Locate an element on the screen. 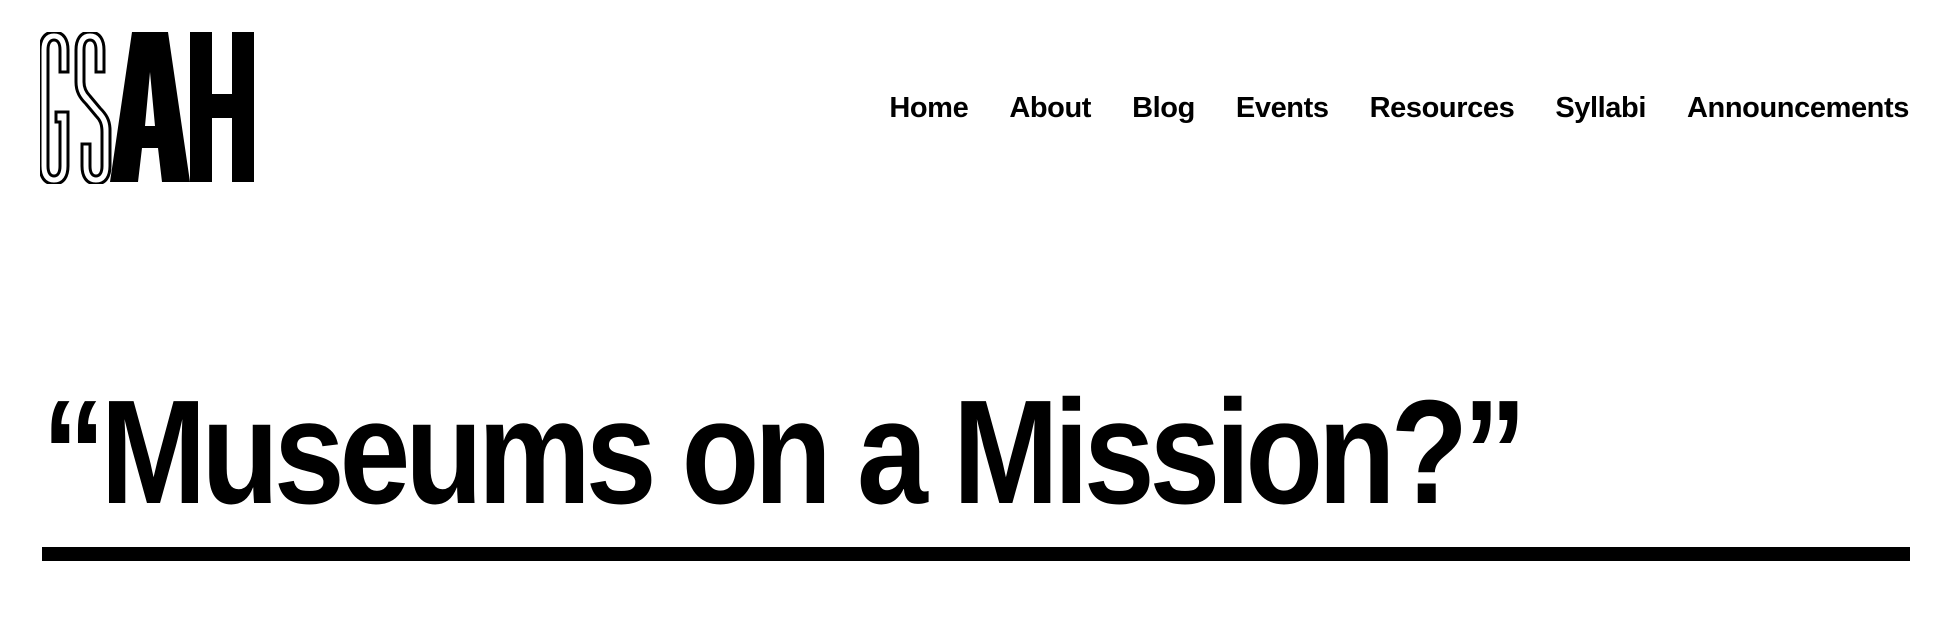 This screenshot has height=625, width=1952. nav-item-events: Events is located at coordinates (1282, 108).